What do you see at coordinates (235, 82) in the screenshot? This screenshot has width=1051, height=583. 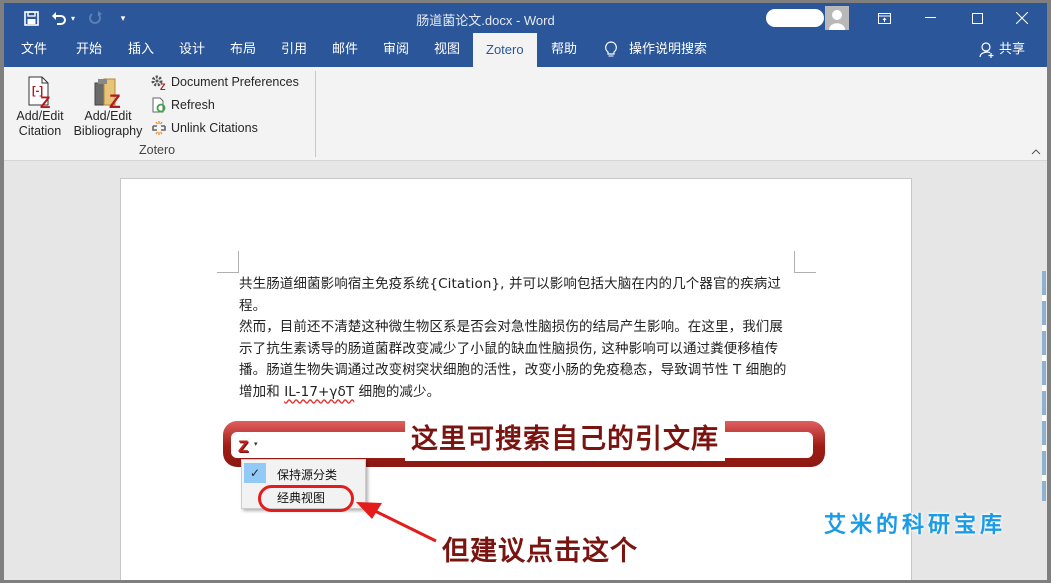 I see `document-preferences-label: Document Preferences` at bounding box center [235, 82].